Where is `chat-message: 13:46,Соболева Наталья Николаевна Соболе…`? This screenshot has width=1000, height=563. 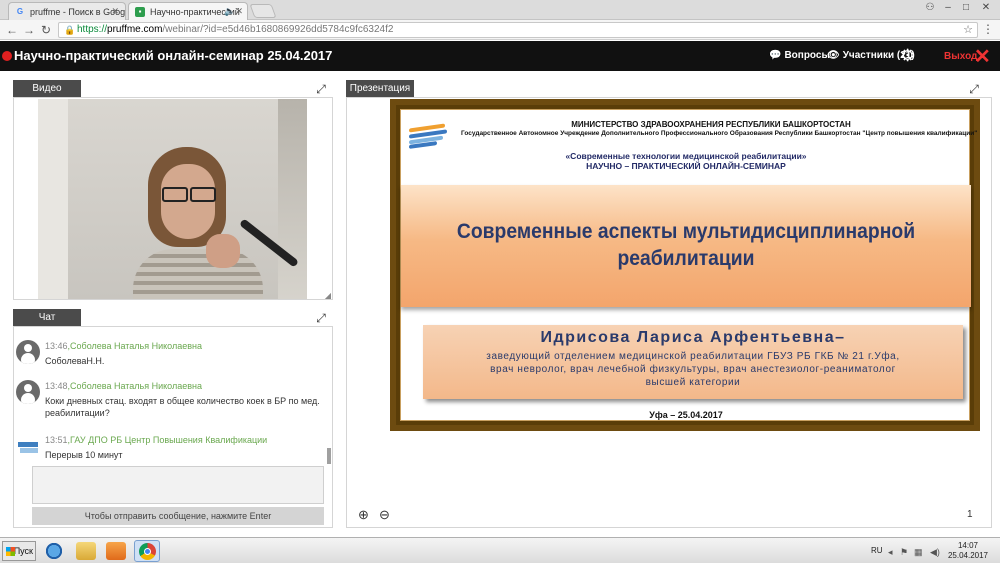
chat-message: 13:46,Соболева Наталья Николаевна Соболе… is located at coordinates (171, 355).